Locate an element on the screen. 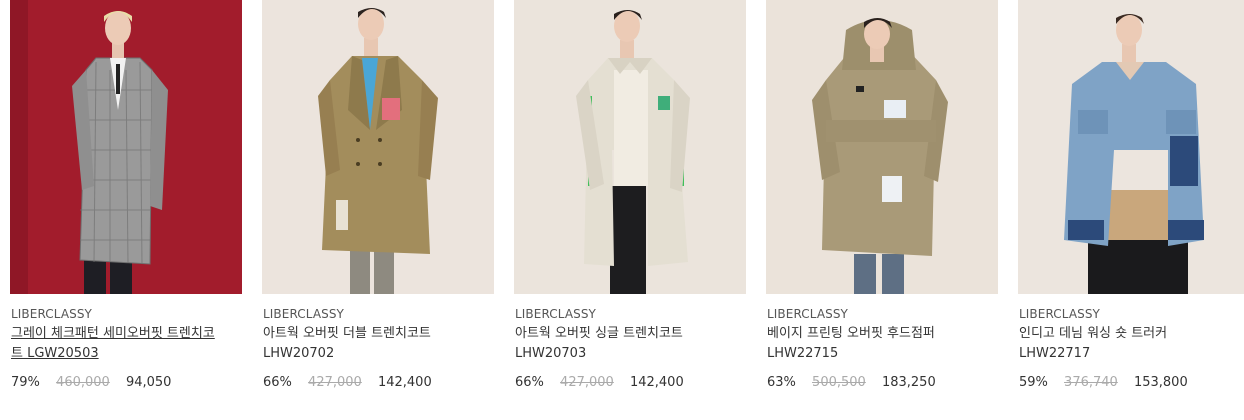 This screenshot has width=1244, height=420. model-gray-check-coat-image is located at coordinates (126, 147).